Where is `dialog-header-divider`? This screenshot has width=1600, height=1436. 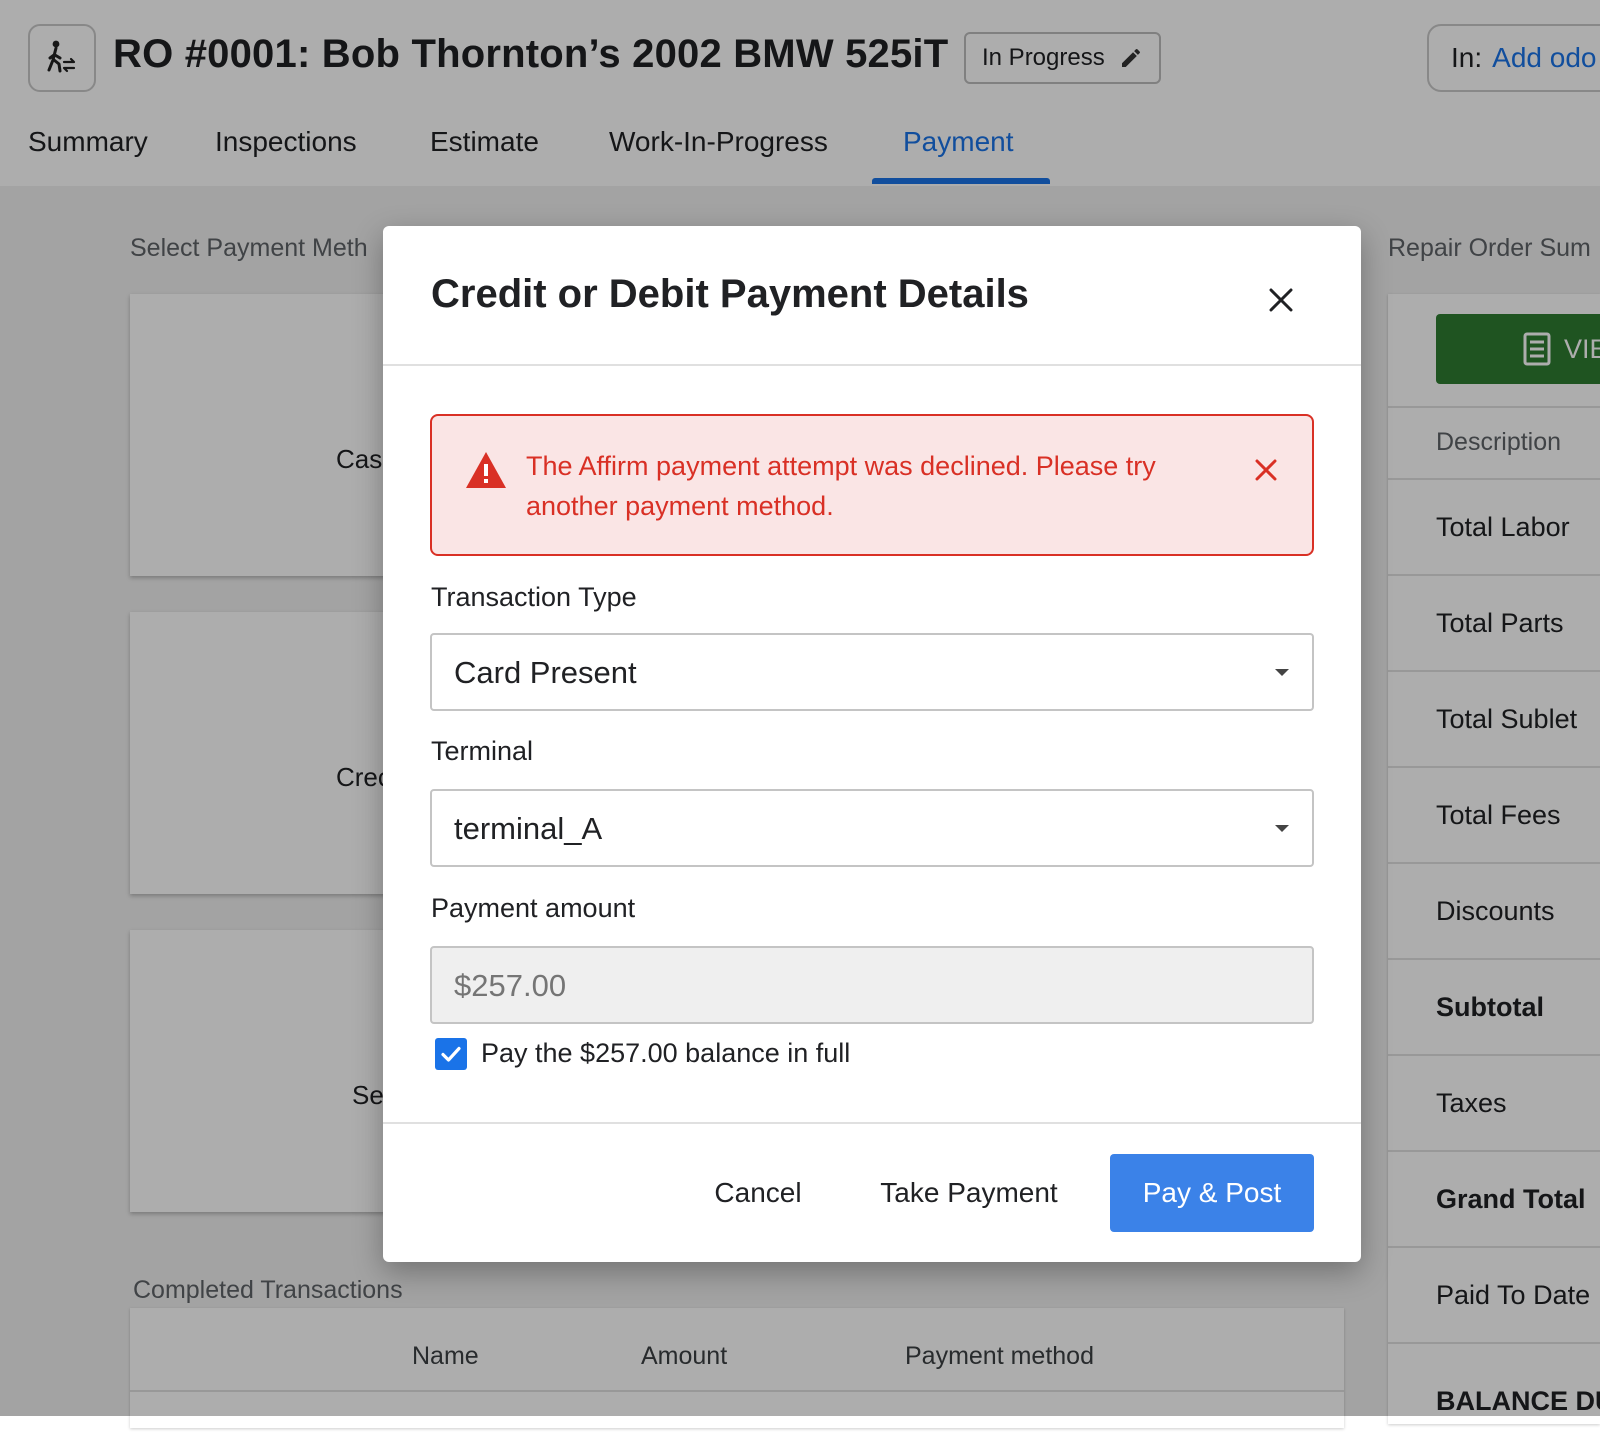
dialog-header-divider is located at coordinates (872, 365).